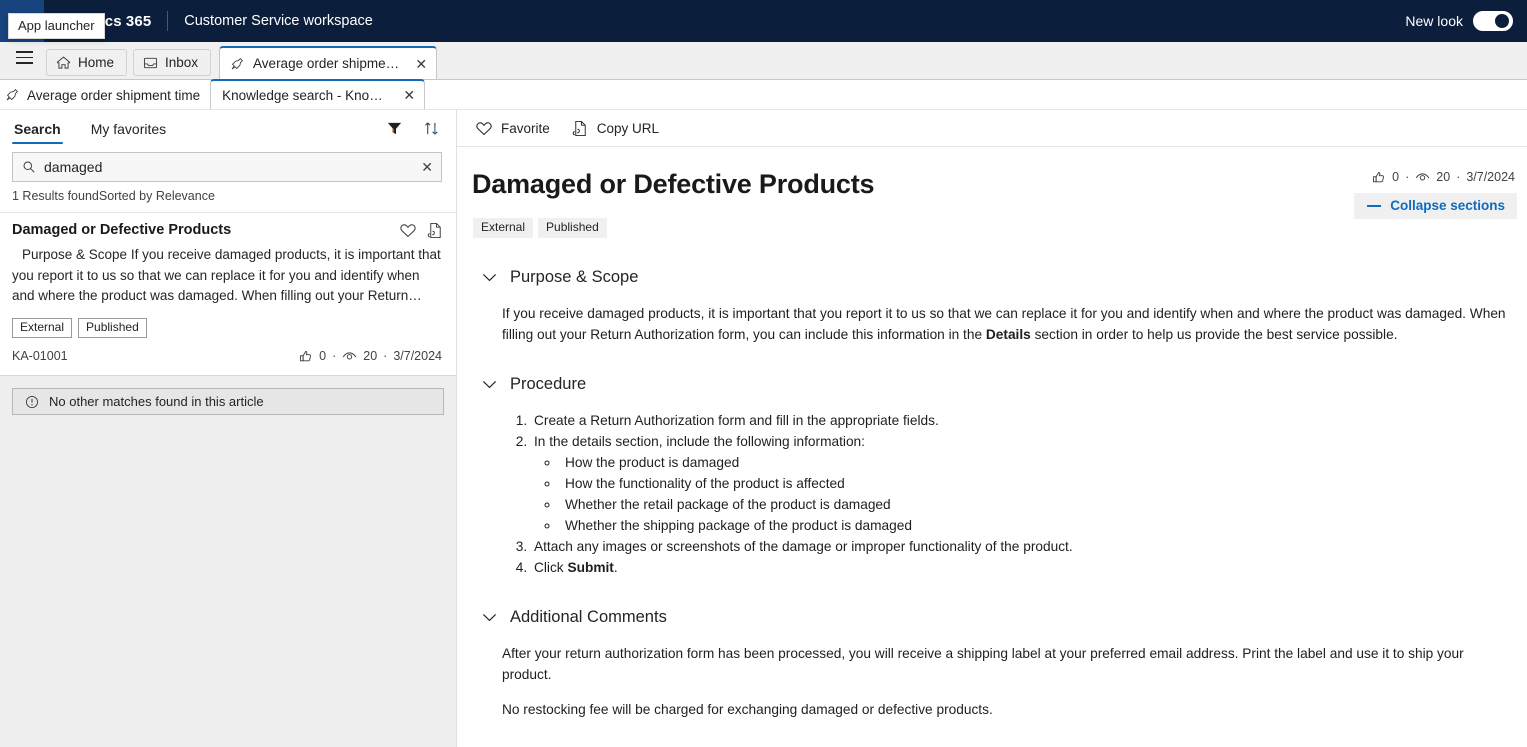 This screenshot has width=1527, height=747. Describe the element at coordinates (1447, 205) in the screenshot. I see `collapse-sections-label: Collapse sections` at that location.